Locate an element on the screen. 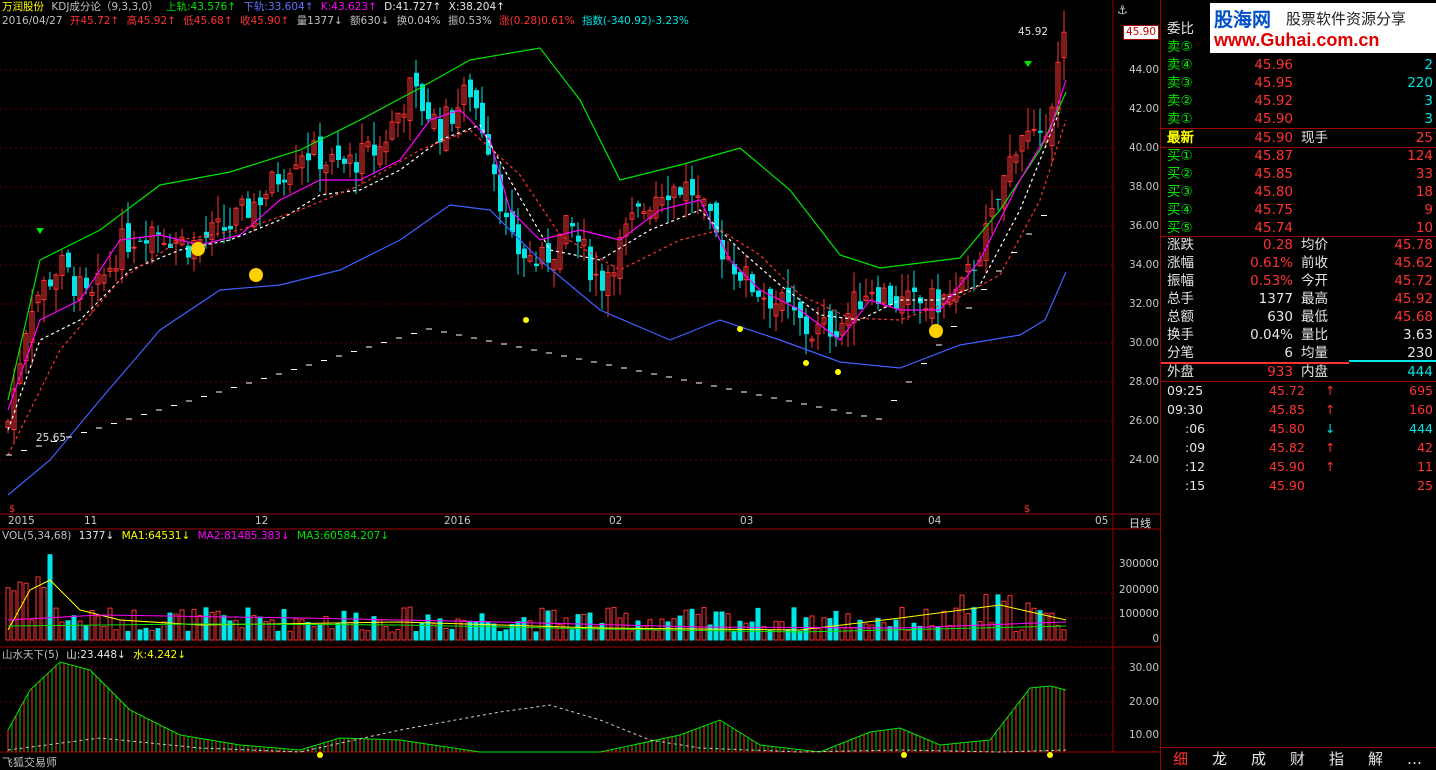 This screenshot has height=770, width=1436. smiley-icon is located at coordinates (198, 249).